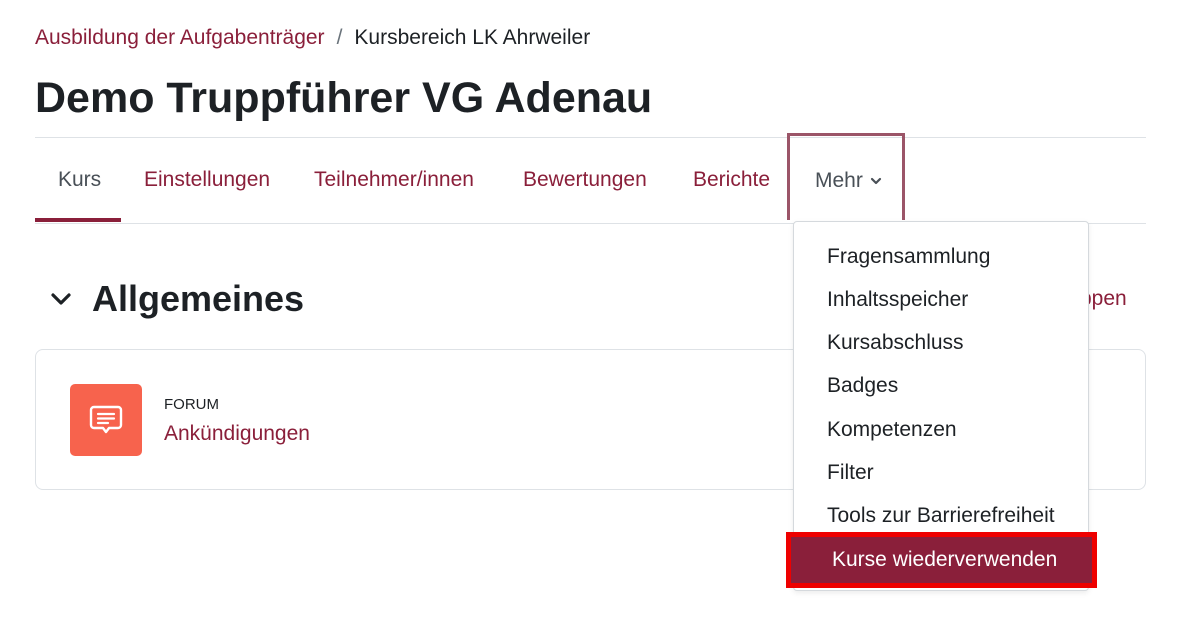 The width and height of the screenshot is (1200, 629). I want to click on page-title: Demo Truppführer VG Adenau, so click(344, 98).